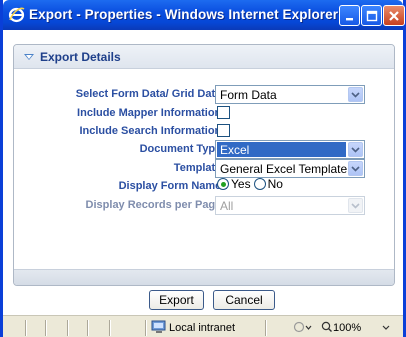 This screenshot has height=337, width=406. I want to click on maximize-icon, so click(371, 15).